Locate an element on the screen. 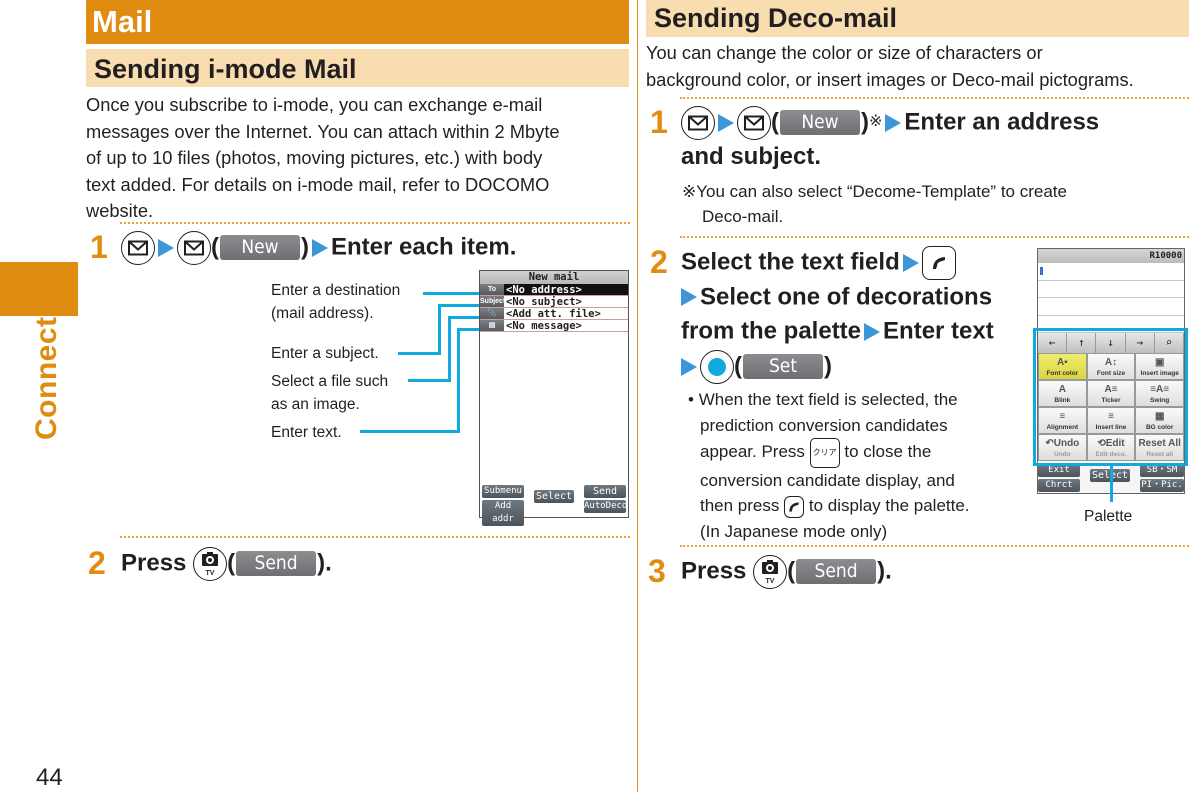  screen-title: New mail is located at coordinates (554, 277).